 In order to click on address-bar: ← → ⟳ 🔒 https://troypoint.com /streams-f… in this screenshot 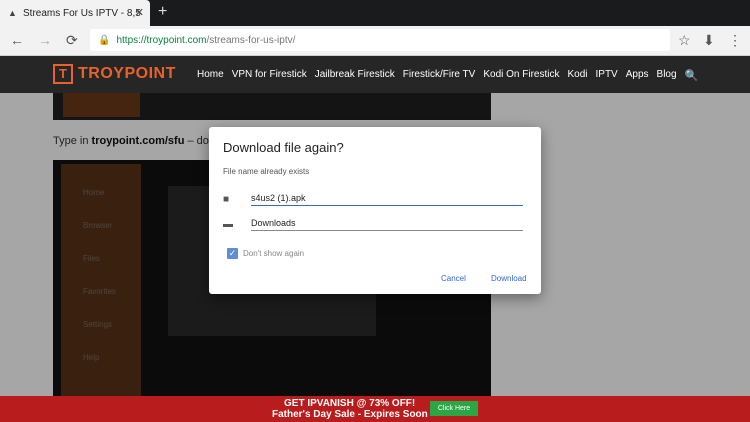, I will do `click(375, 41)`.